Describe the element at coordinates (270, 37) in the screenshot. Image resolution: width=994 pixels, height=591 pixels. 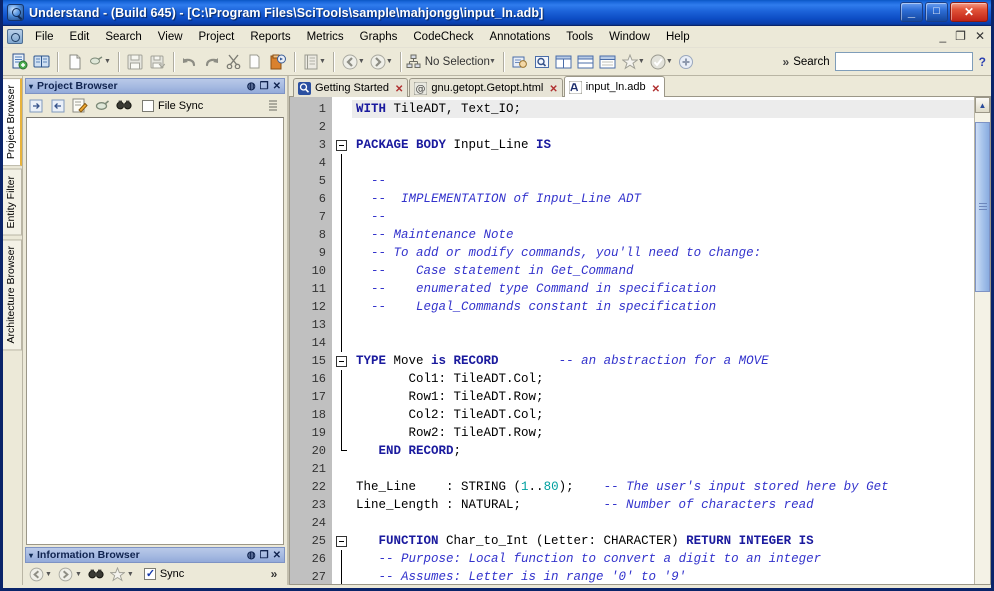
I see `menu-reports: Reports` at that location.